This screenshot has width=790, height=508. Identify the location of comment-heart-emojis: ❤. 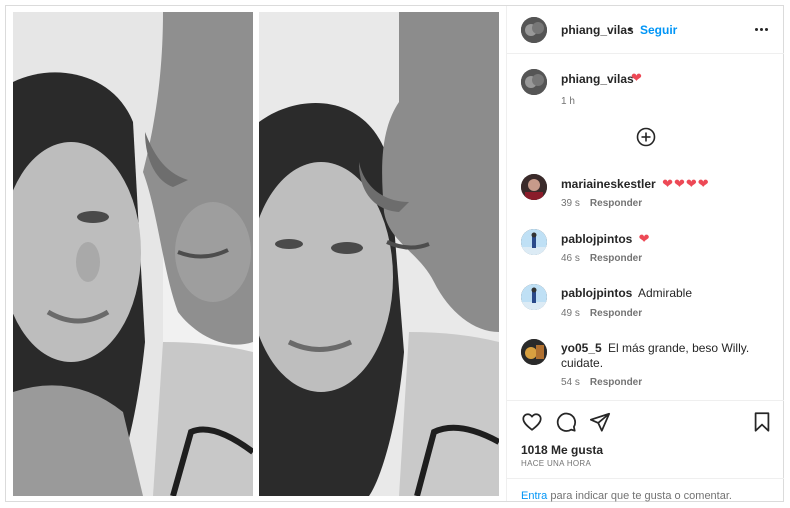
(644, 238).